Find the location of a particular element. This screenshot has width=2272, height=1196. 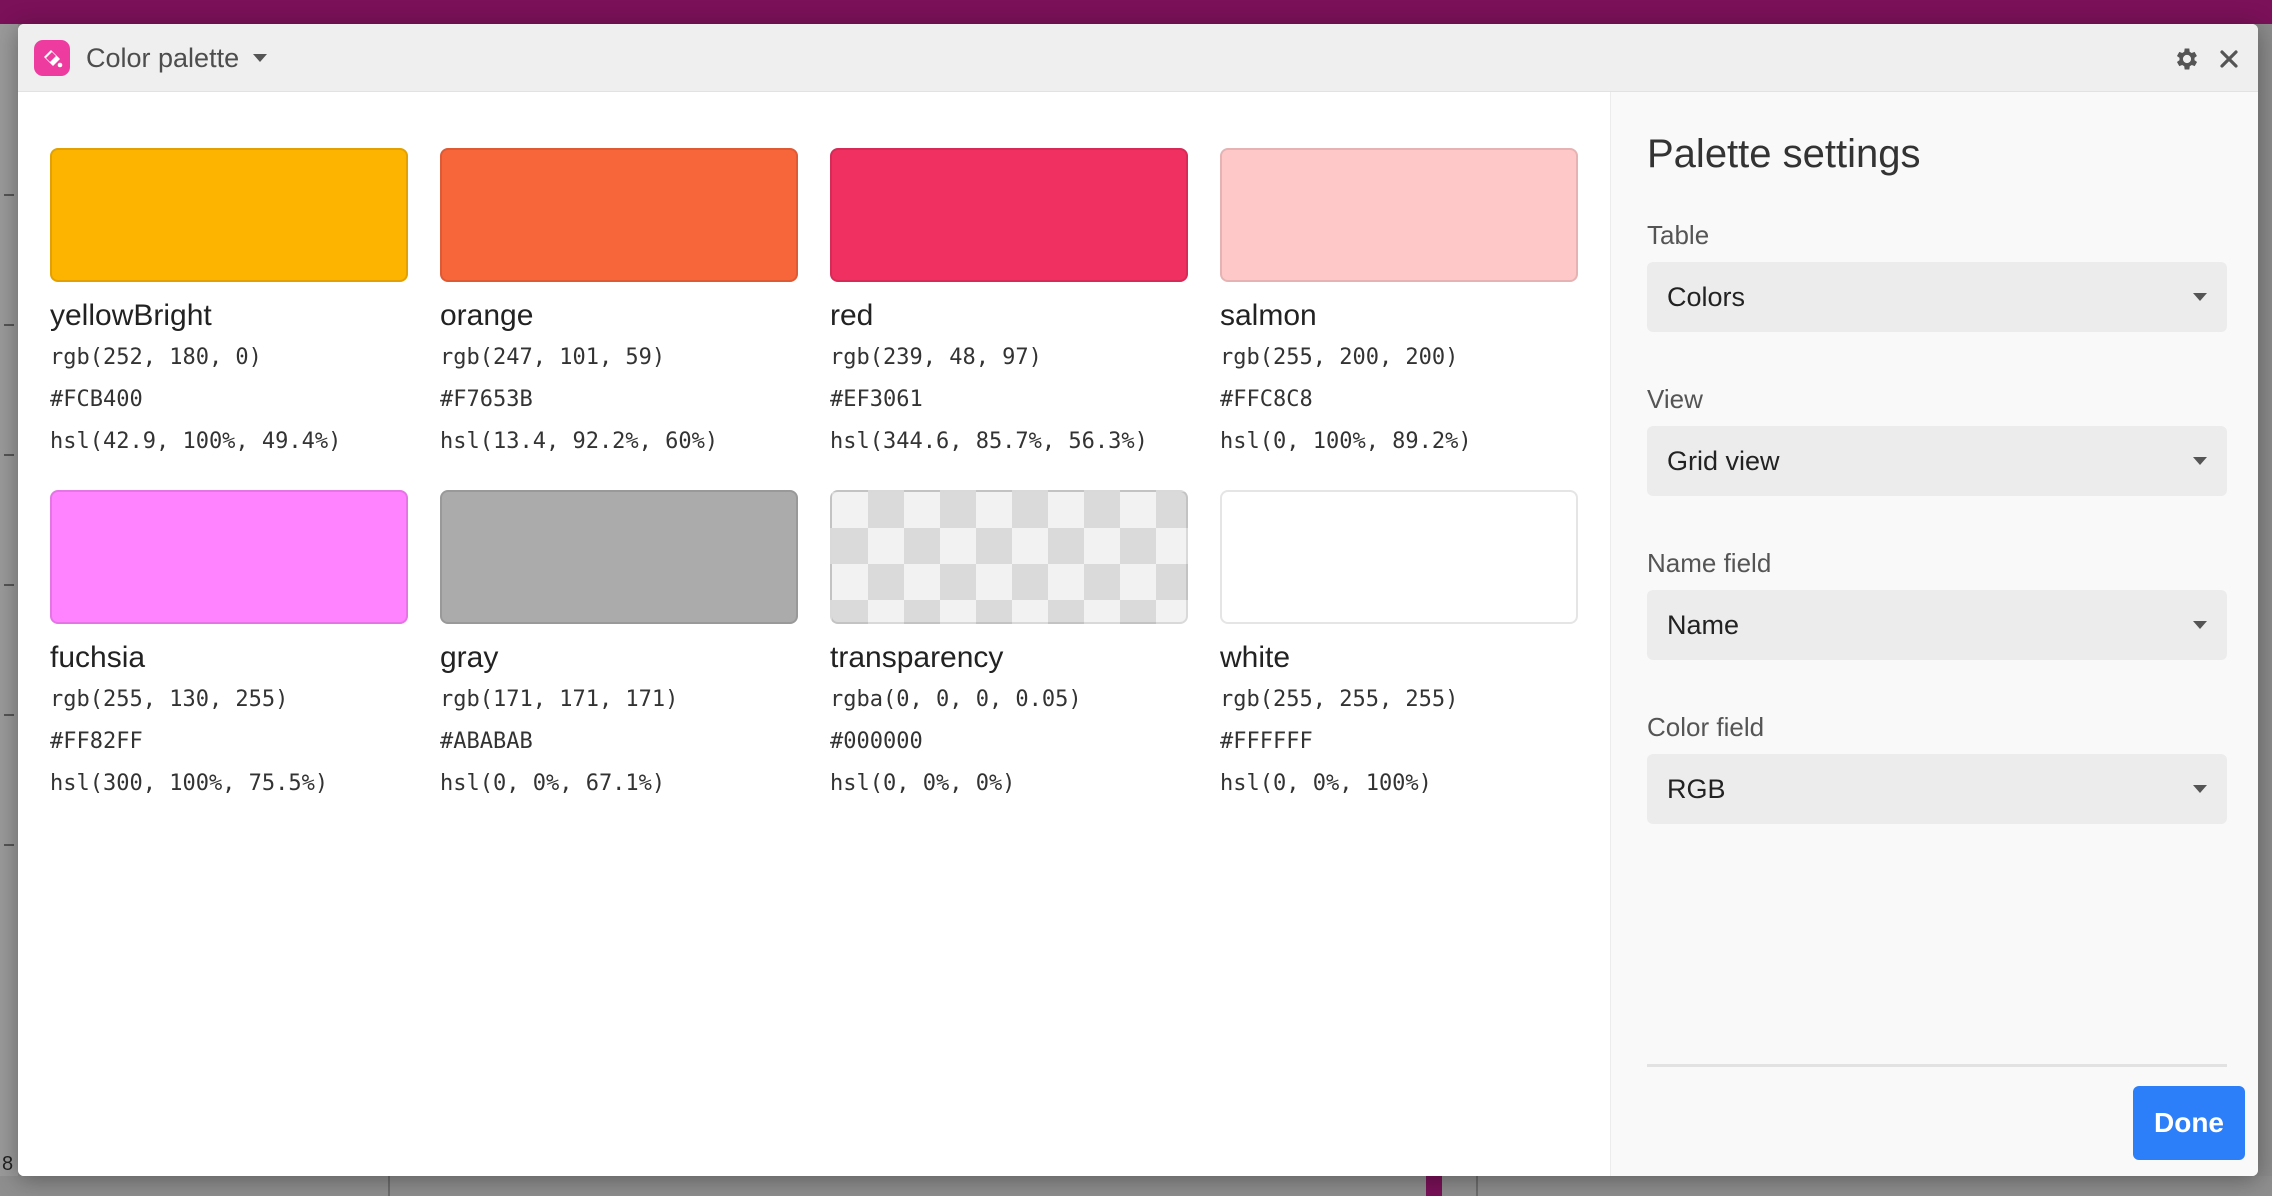

background-top-bar is located at coordinates (1136, 12).